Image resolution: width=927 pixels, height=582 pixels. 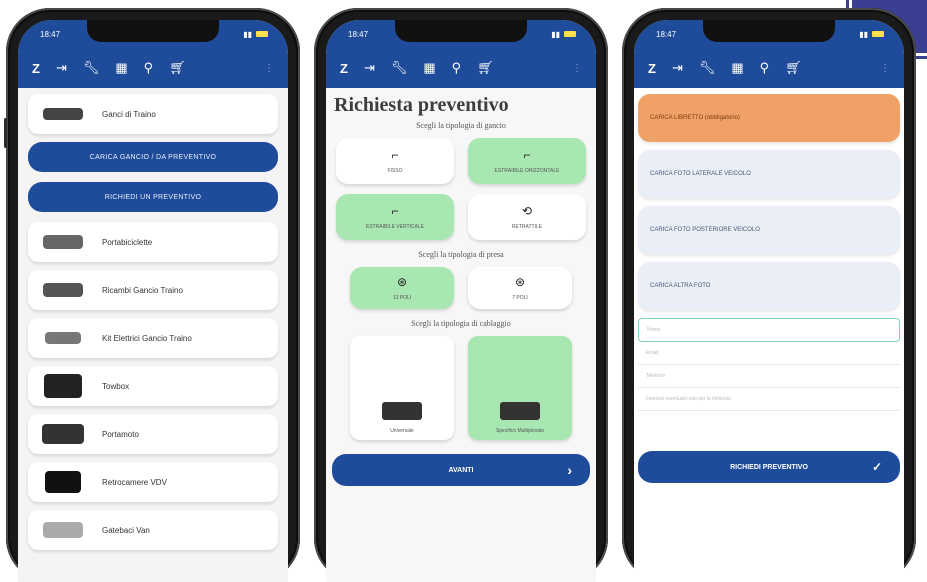 I want to click on name-field: Nome, so click(x=769, y=330).